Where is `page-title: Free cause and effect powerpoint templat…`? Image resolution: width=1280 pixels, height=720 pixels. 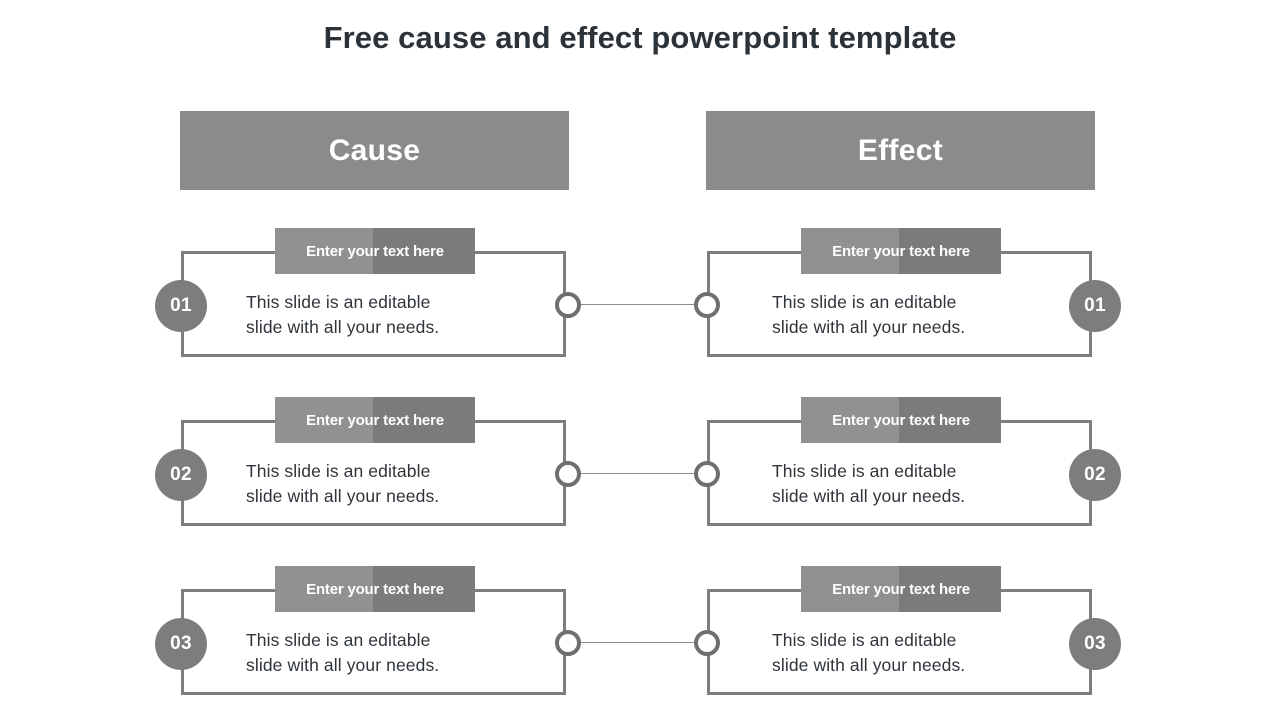 page-title: Free cause and effect powerpoint templat… is located at coordinates (640, 37).